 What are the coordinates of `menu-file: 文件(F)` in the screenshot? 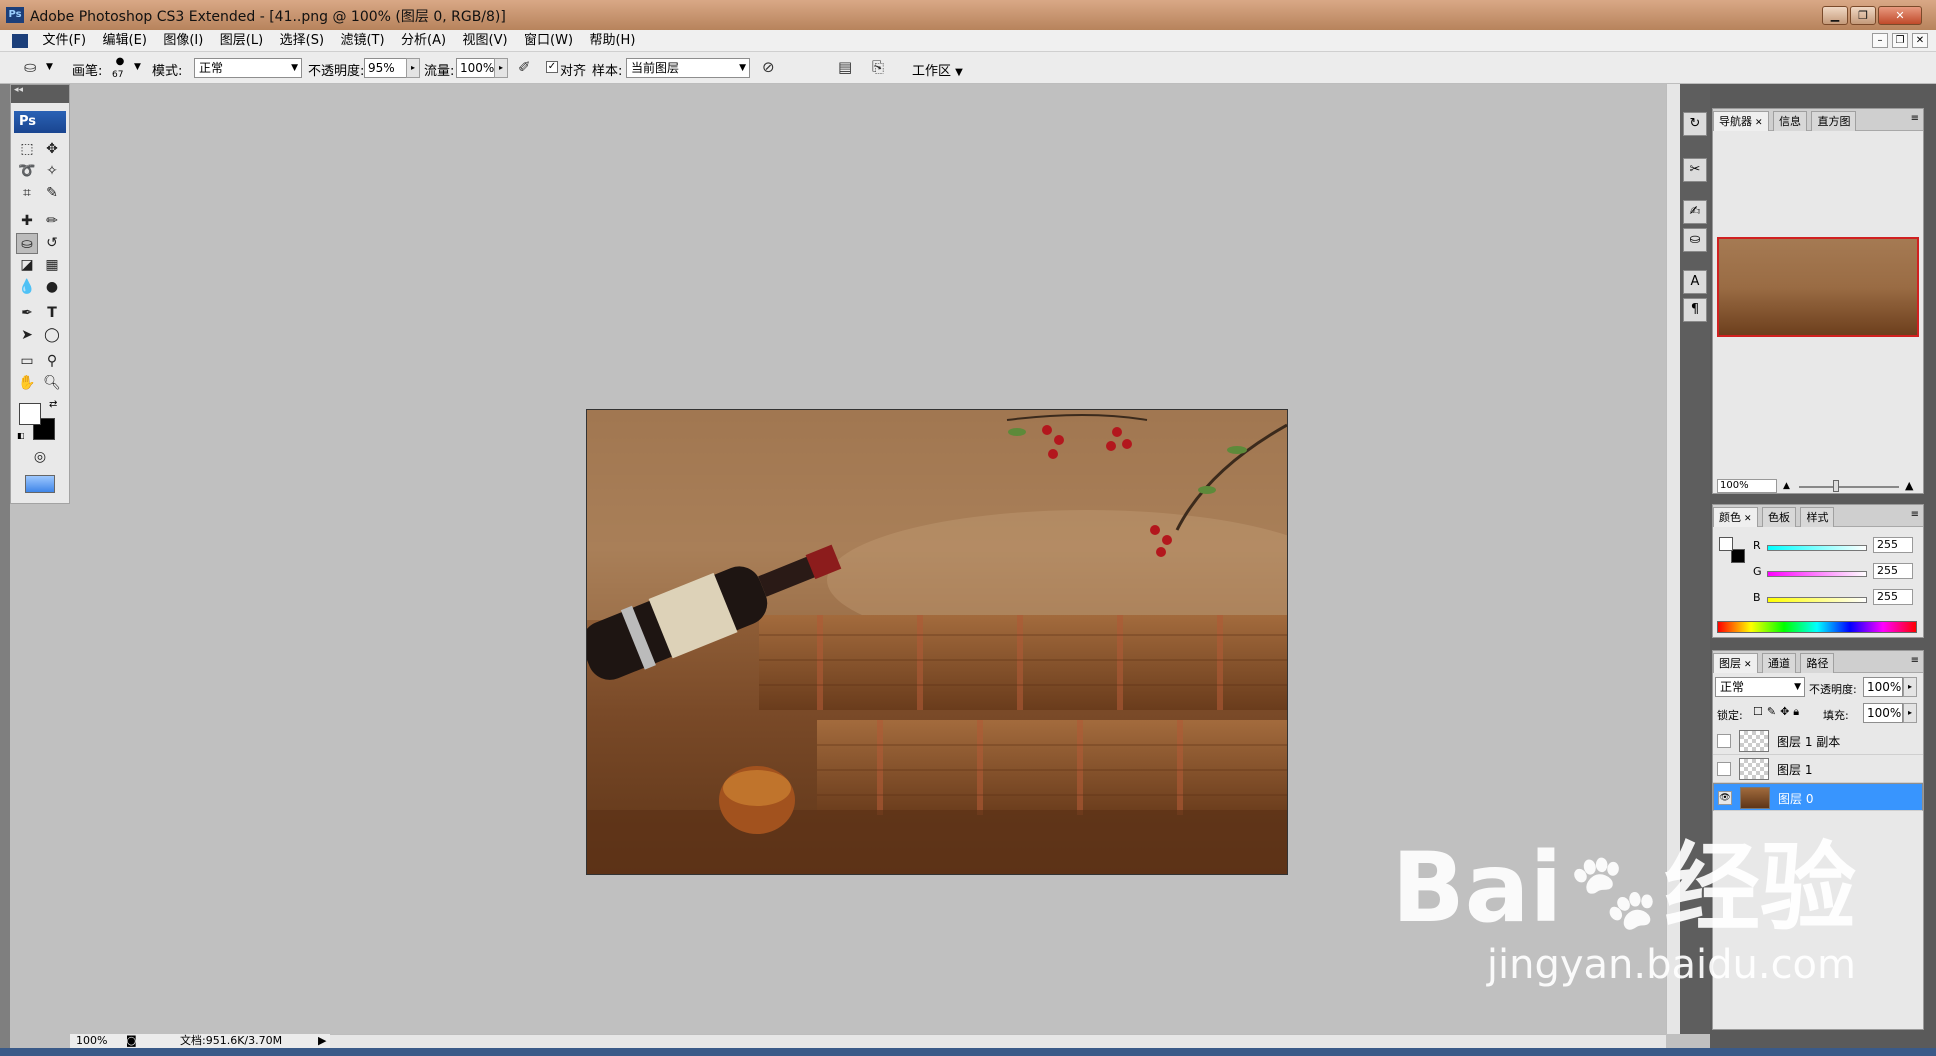 It's located at (64, 41).